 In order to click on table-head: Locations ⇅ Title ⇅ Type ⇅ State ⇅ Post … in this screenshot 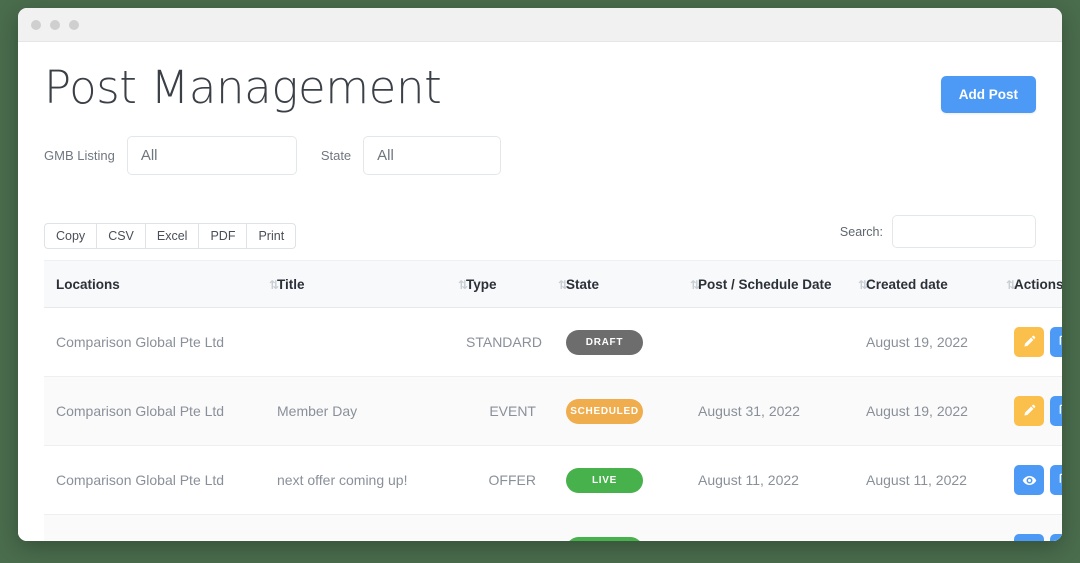, I will do `click(553, 284)`.